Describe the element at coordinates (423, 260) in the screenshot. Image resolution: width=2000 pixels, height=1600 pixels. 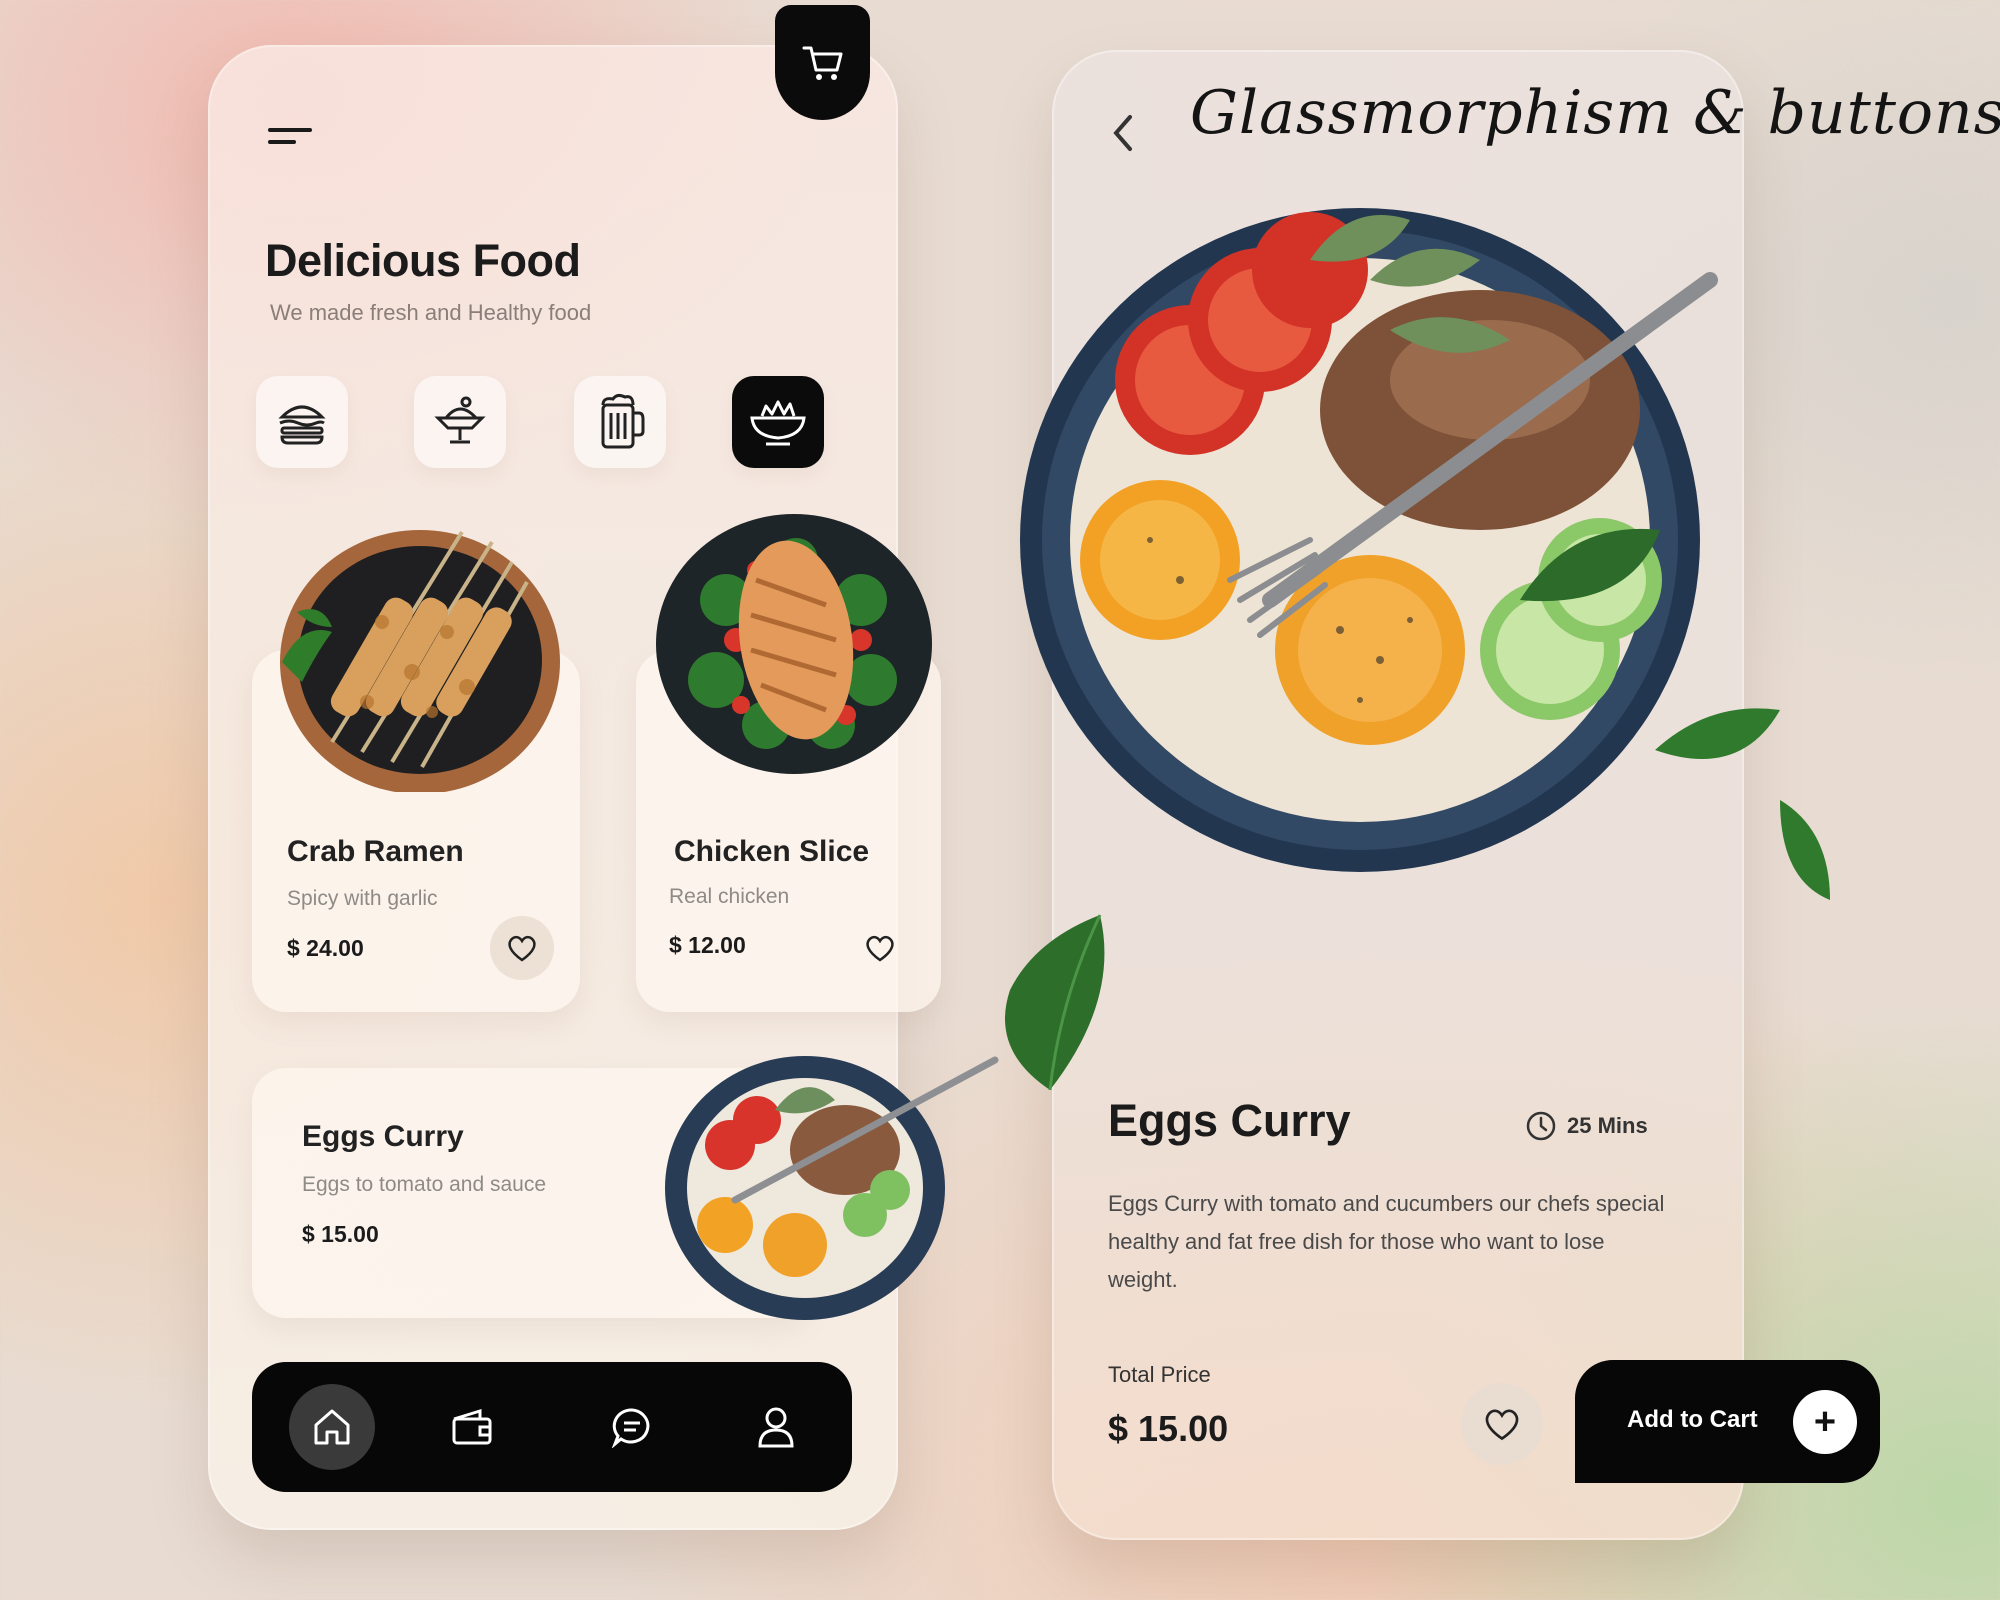
I see `page-title: Delicious Food` at that location.